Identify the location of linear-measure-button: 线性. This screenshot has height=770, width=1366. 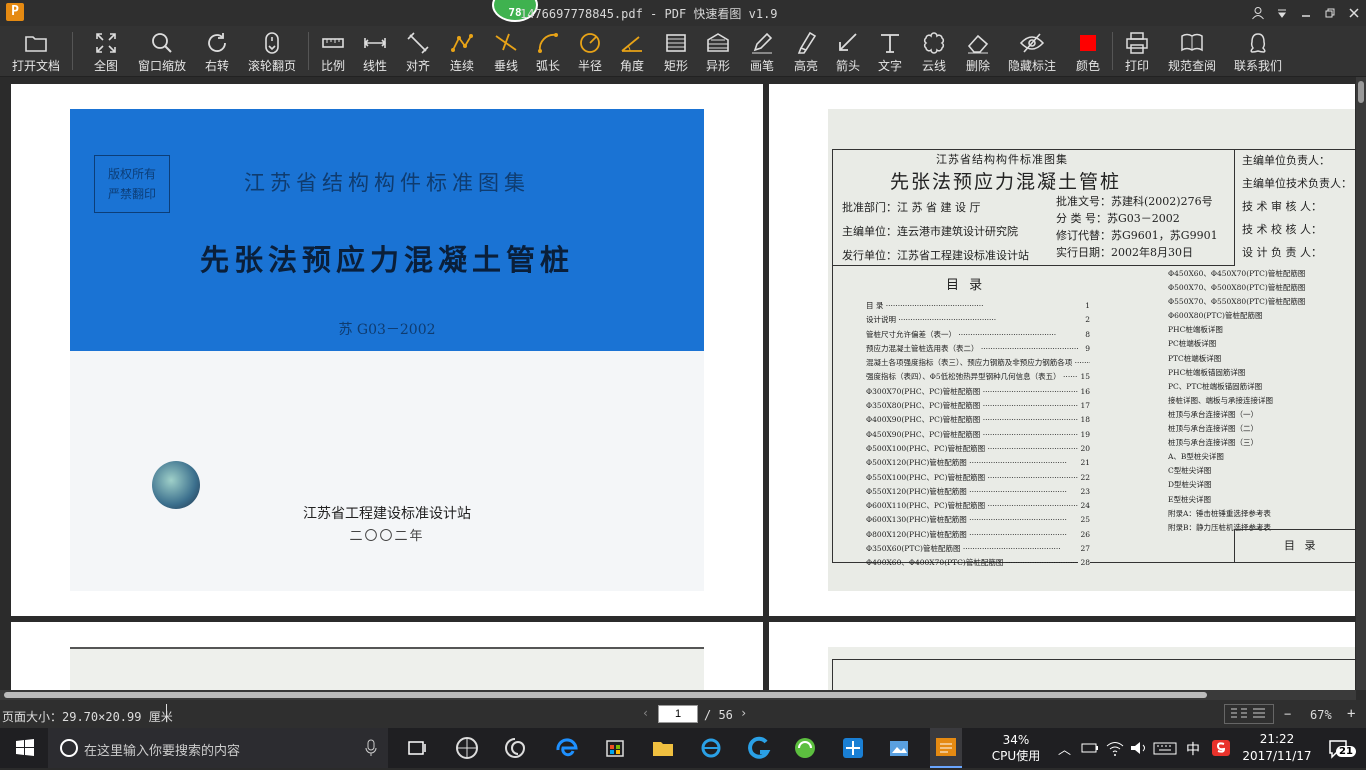
(375, 51).